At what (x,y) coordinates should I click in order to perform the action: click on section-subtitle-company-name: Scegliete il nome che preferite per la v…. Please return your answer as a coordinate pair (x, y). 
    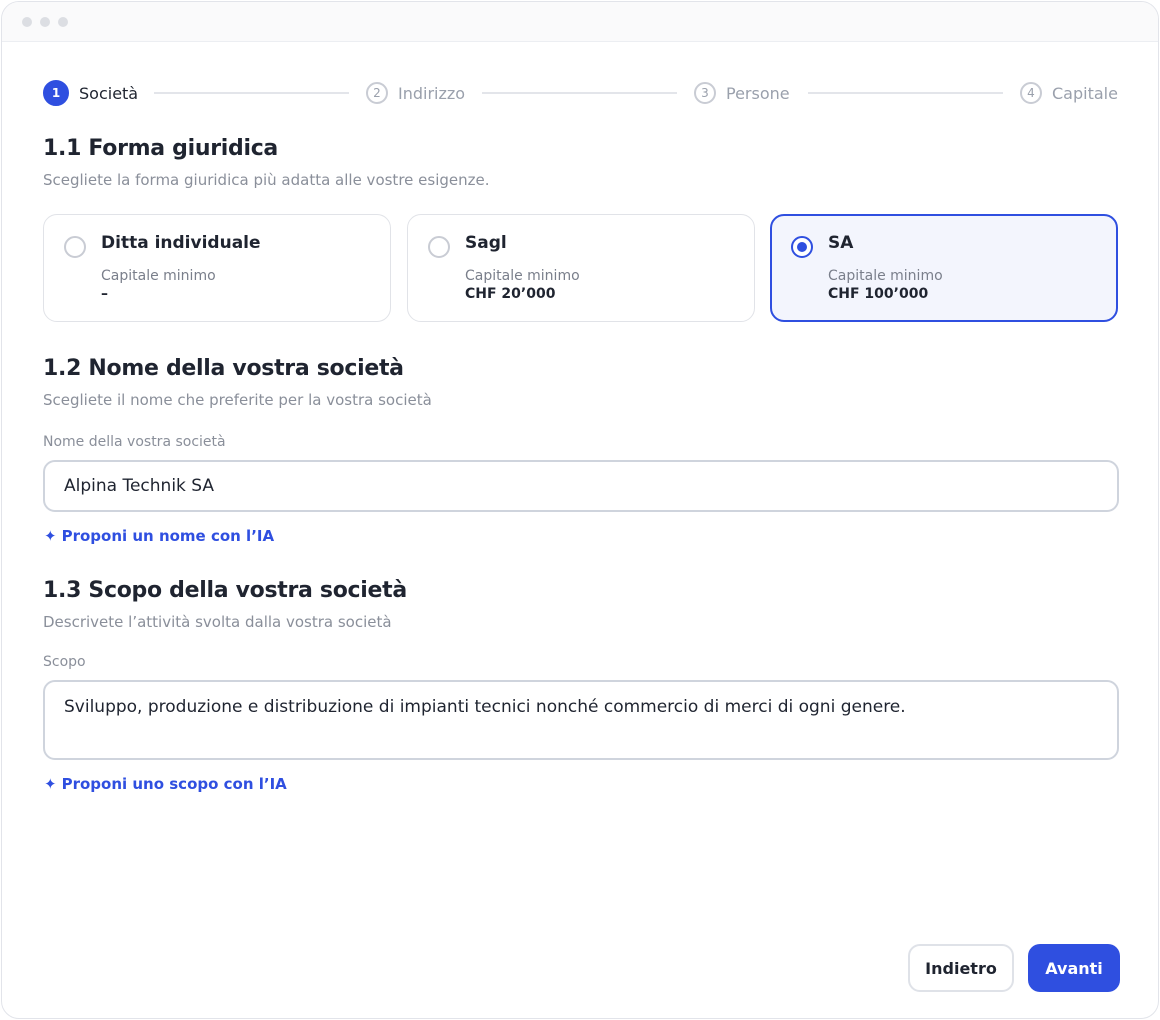
    Looking at the image, I should click on (237, 400).